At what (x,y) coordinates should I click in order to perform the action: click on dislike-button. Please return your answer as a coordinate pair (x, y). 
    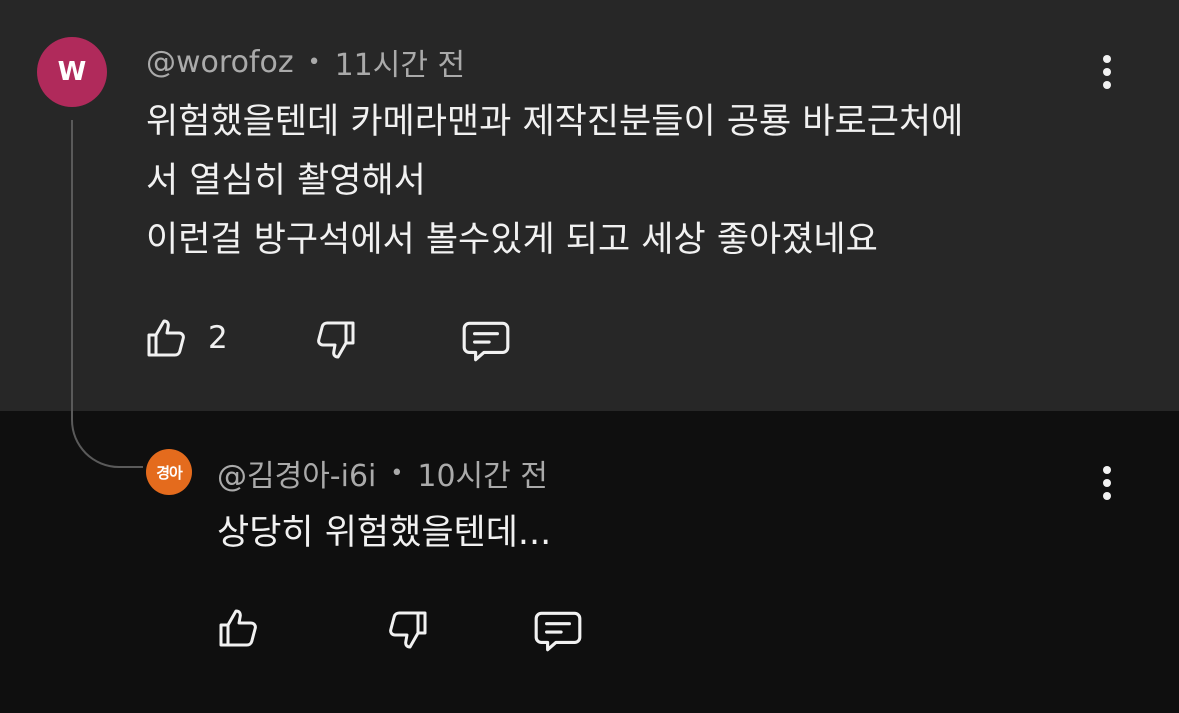
    Looking at the image, I should click on (336, 340).